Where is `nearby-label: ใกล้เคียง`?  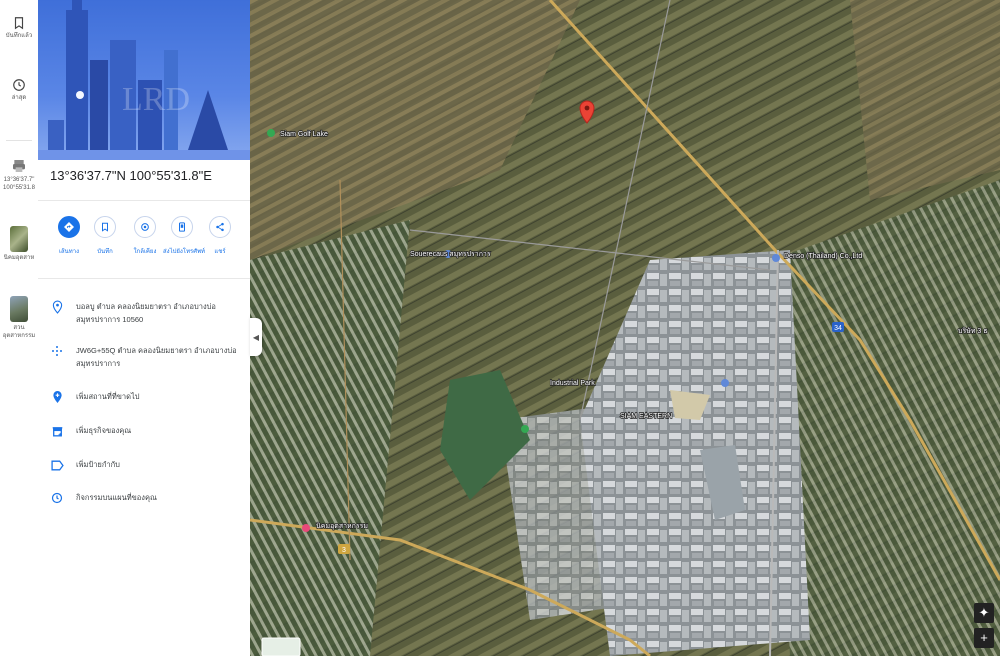 nearby-label: ใกล้เคียง is located at coordinates (145, 252).